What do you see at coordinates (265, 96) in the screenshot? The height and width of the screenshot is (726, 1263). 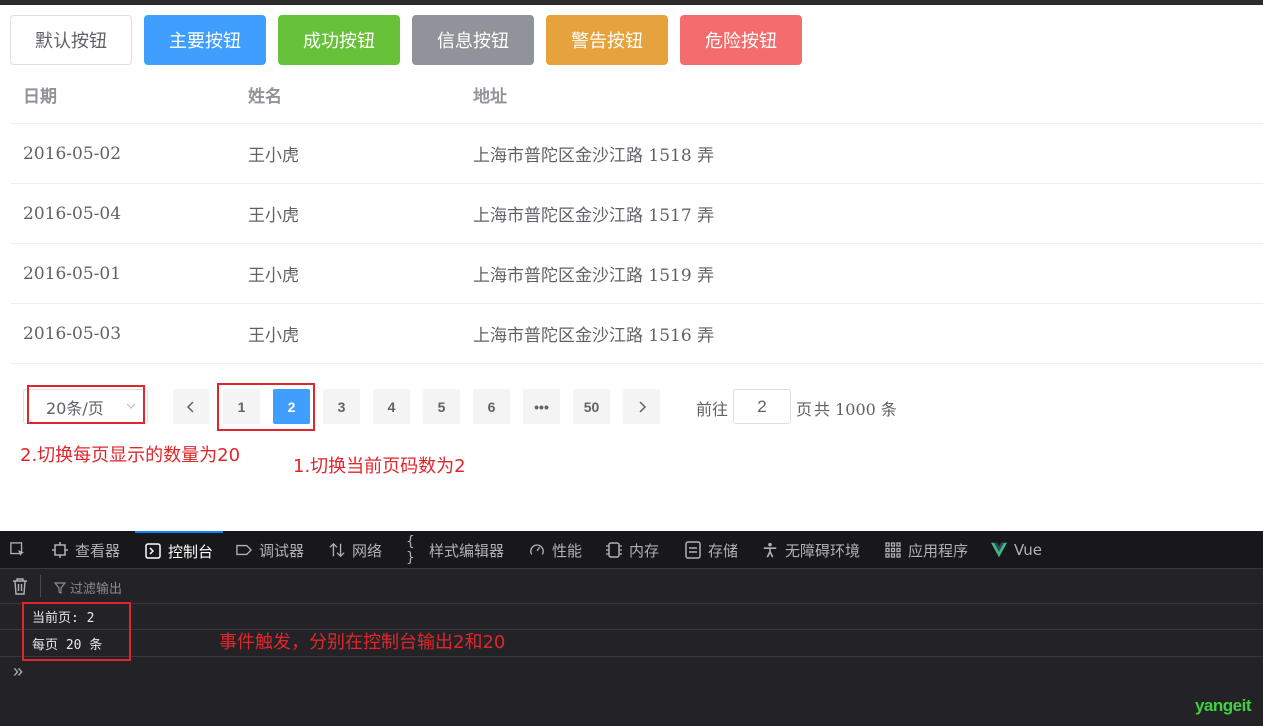 I see `header-name: 姓名` at bounding box center [265, 96].